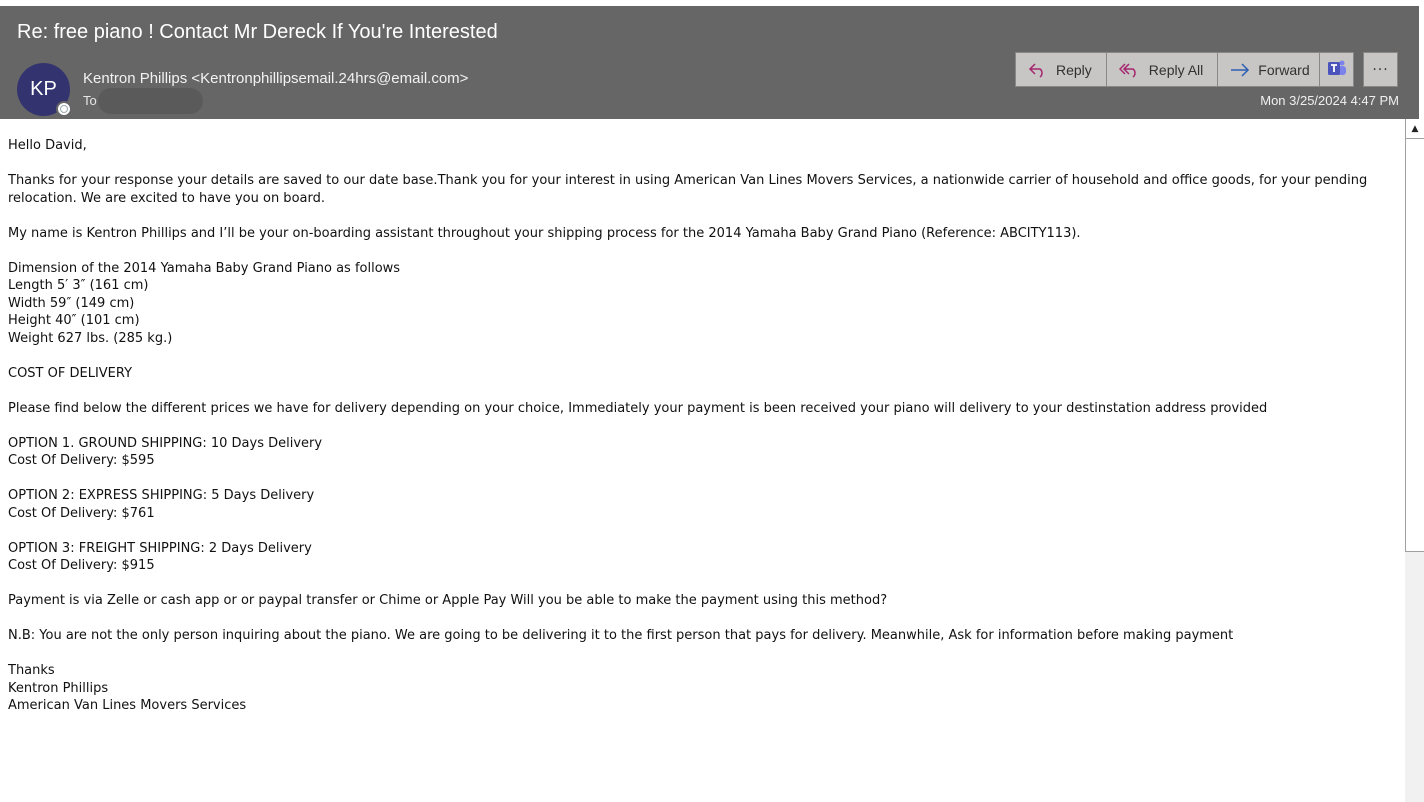  I want to click on reply-all-icon, so click(1129, 70).